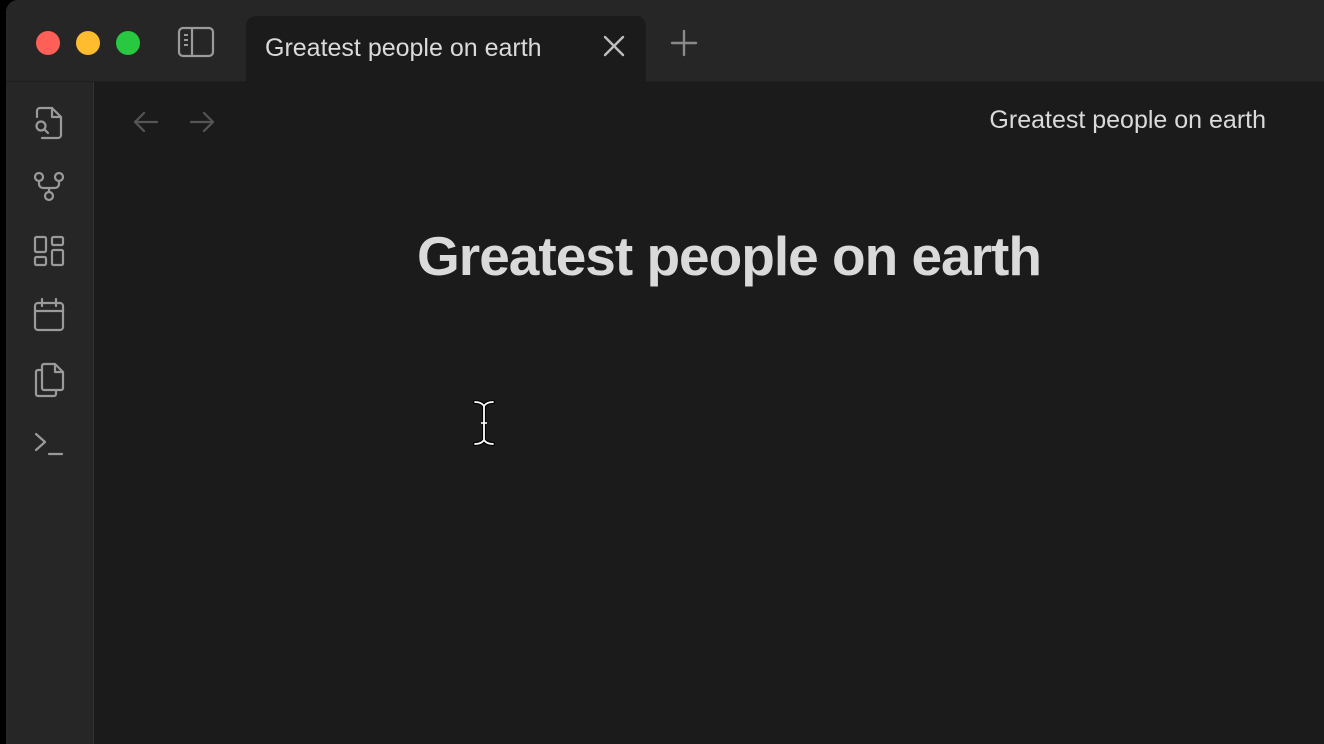  Describe the element at coordinates (49, 379) in the screenshot. I see `copy-icon` at that location.